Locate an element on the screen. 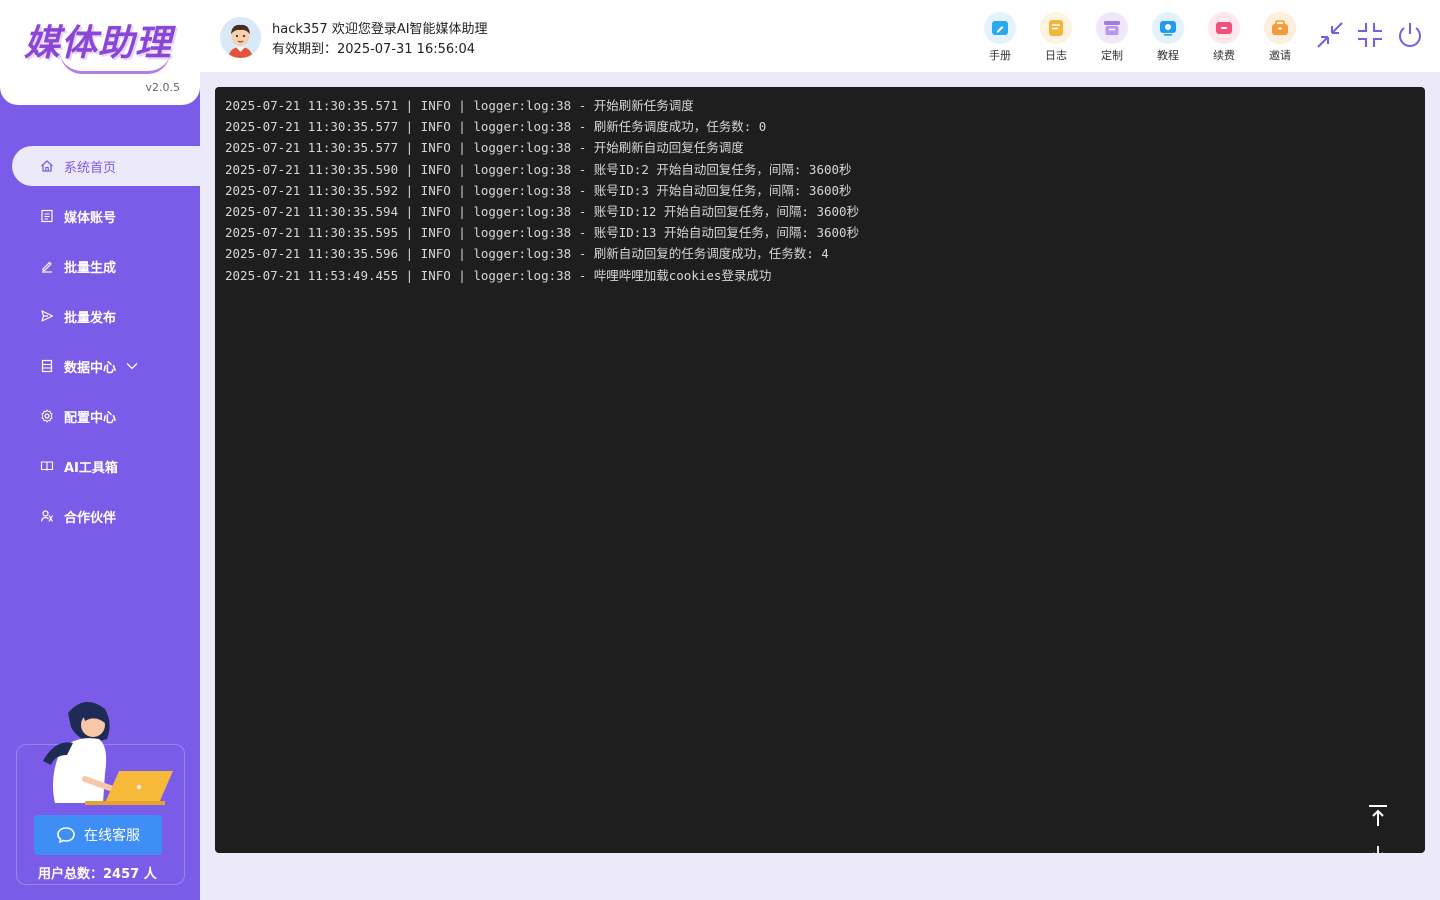  account-list-icon is located at coordinates (47, 216).